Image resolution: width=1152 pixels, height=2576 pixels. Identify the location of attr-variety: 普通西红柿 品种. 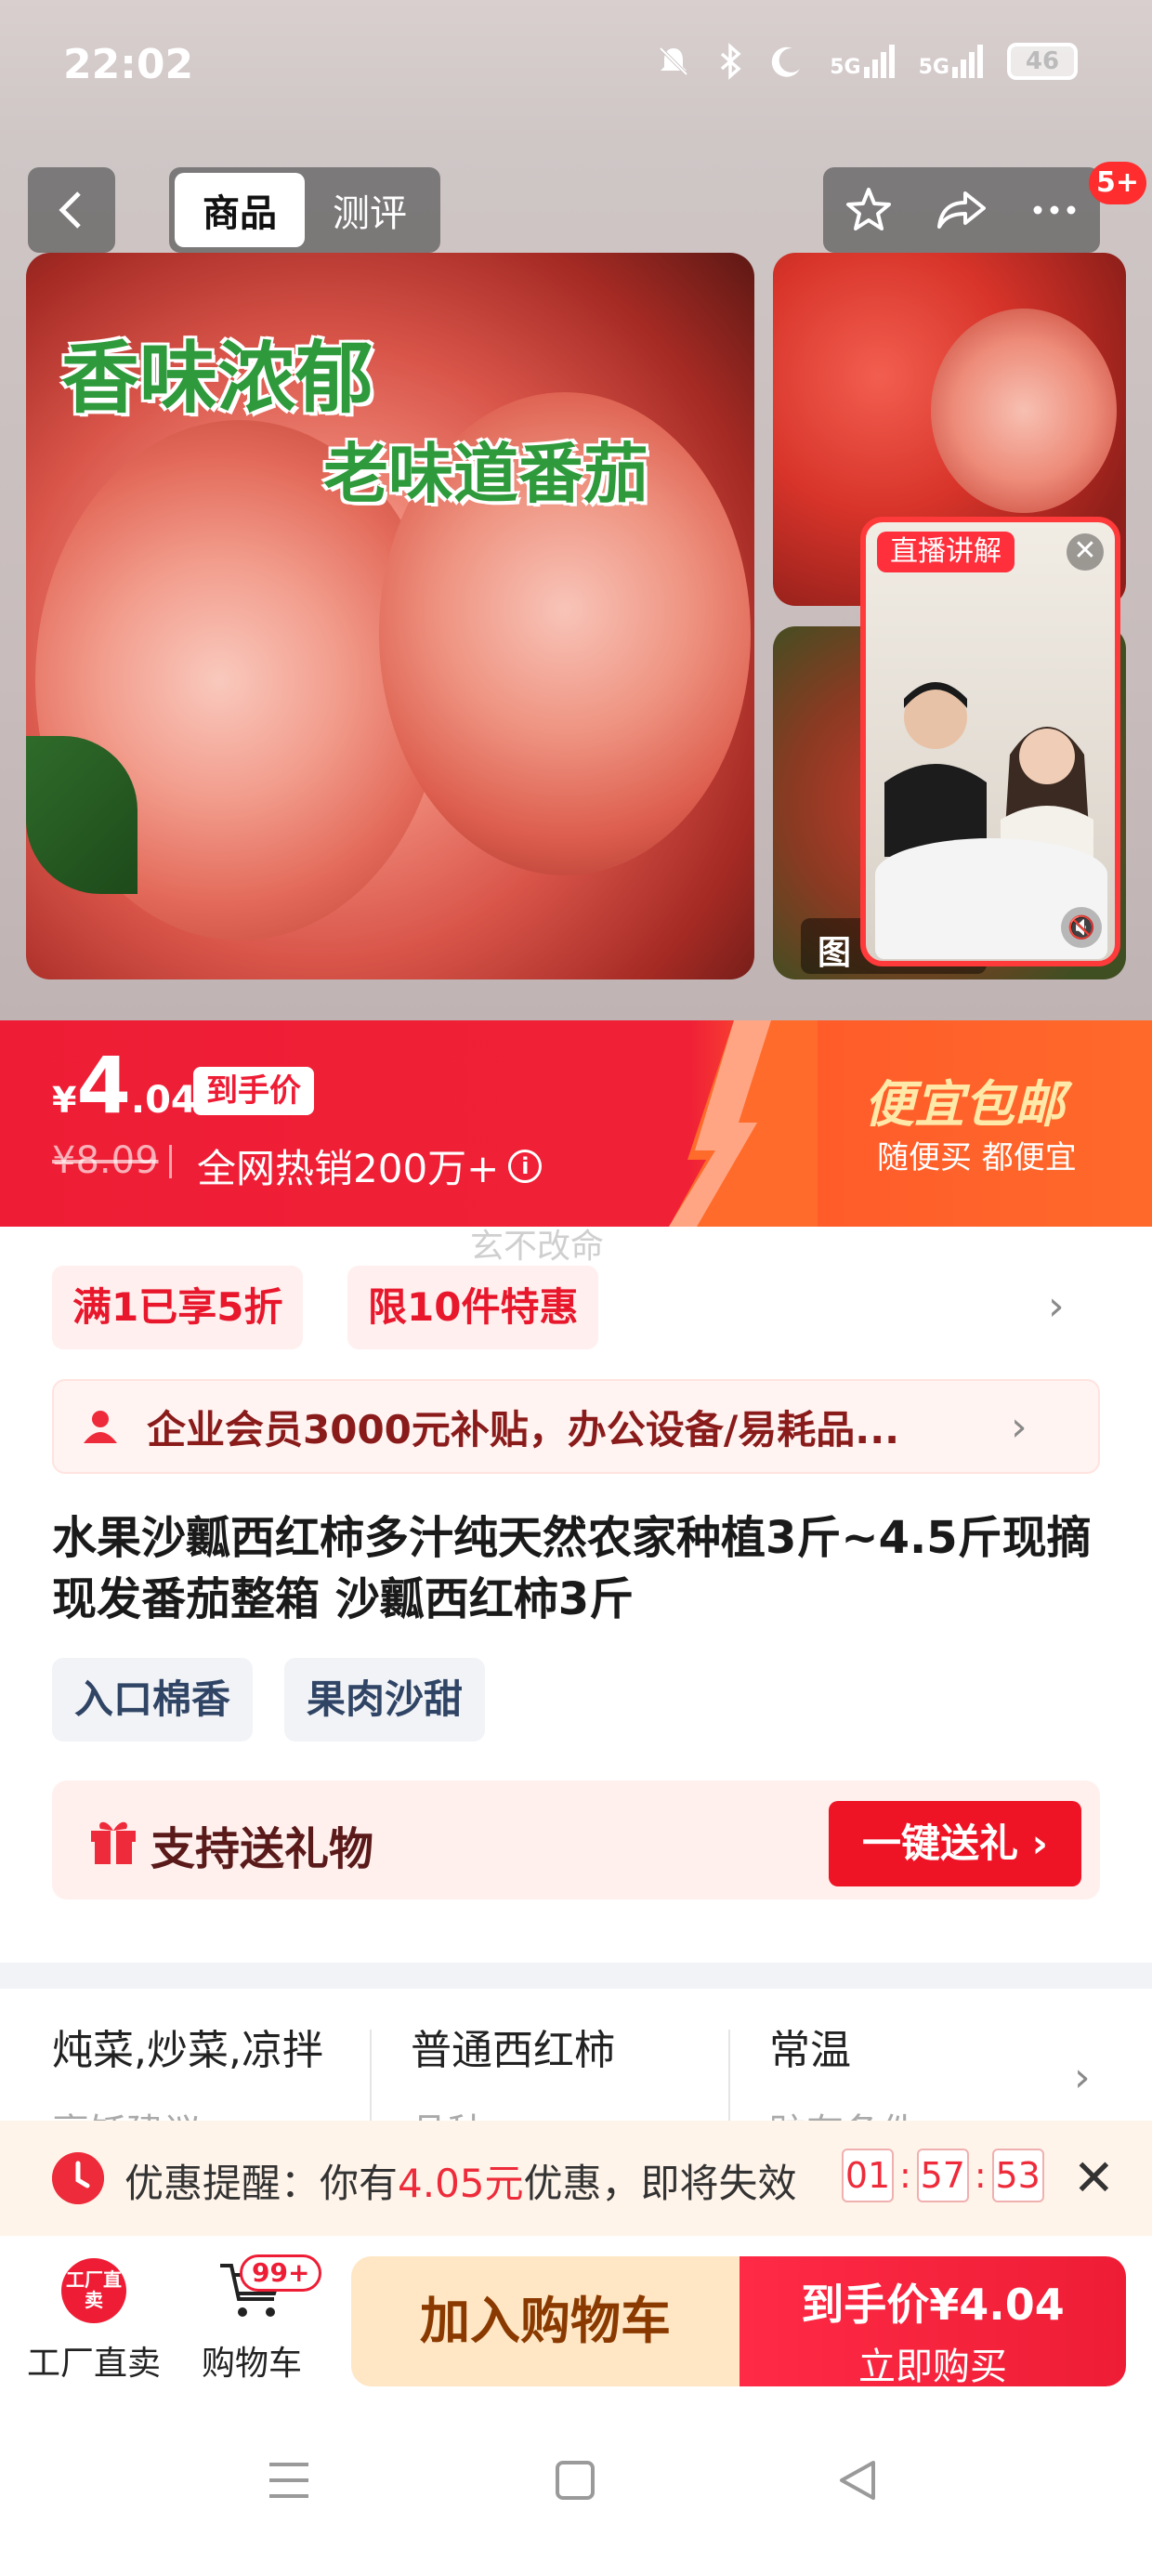
(513, 2069).